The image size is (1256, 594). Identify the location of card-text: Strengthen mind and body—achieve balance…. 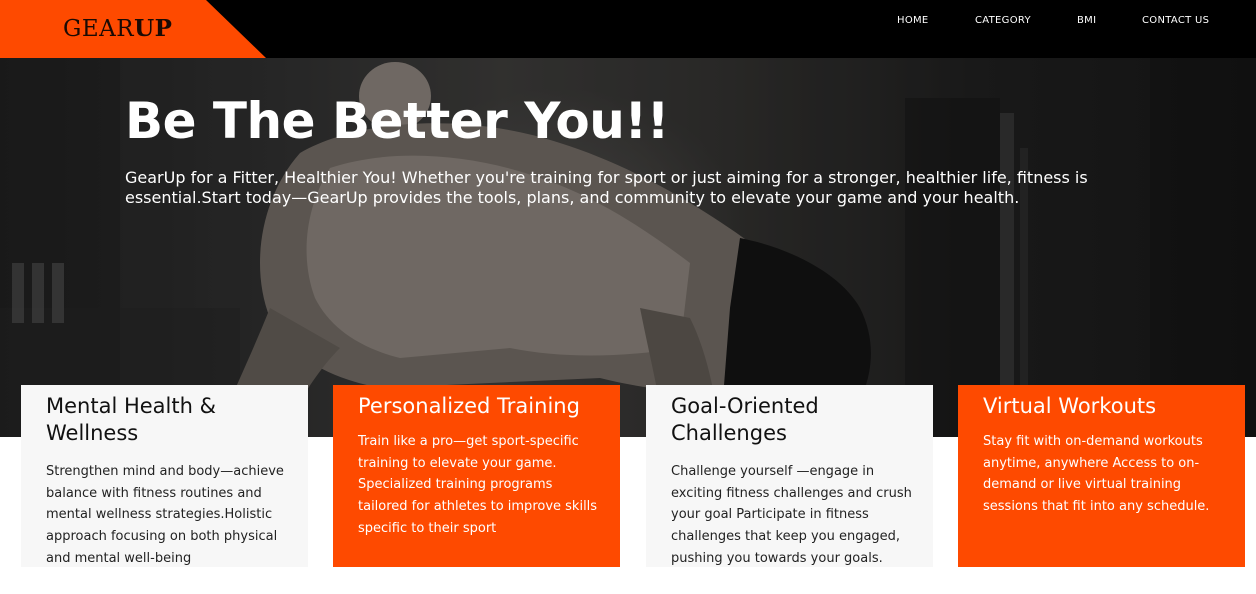
(165, 515).